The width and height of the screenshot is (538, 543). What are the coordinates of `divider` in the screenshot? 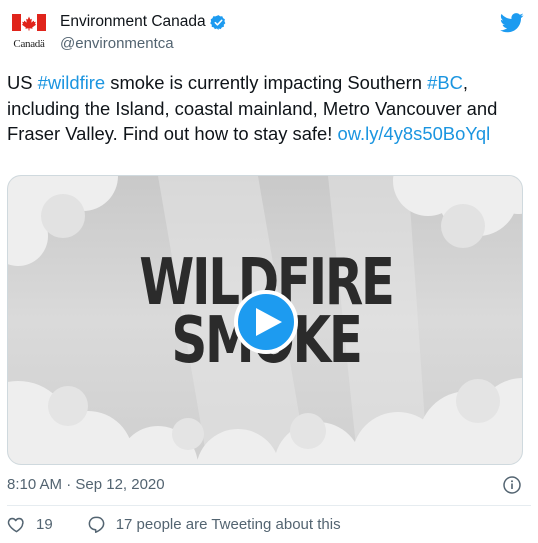 It's located at (269, 505).